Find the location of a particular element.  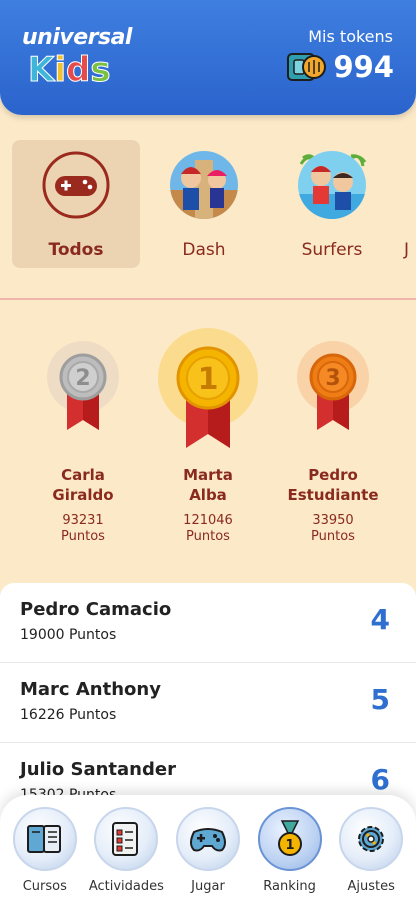

podium-second: 2 Carla Giraldo 93231 Puntos is located at coordinates (83, 445).